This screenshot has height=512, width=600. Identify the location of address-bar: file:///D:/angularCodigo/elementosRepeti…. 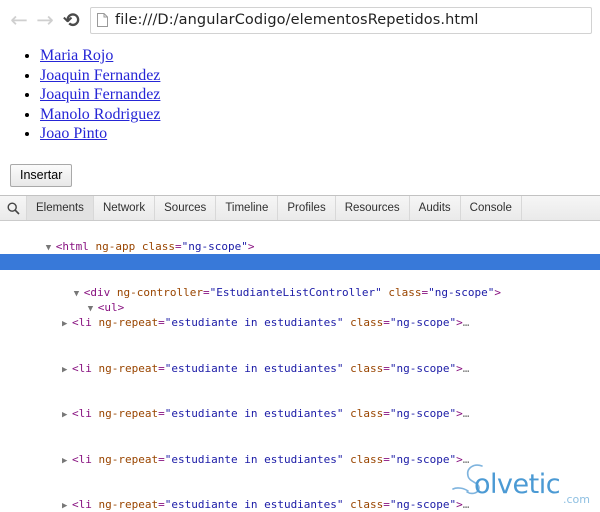
(341, 20).